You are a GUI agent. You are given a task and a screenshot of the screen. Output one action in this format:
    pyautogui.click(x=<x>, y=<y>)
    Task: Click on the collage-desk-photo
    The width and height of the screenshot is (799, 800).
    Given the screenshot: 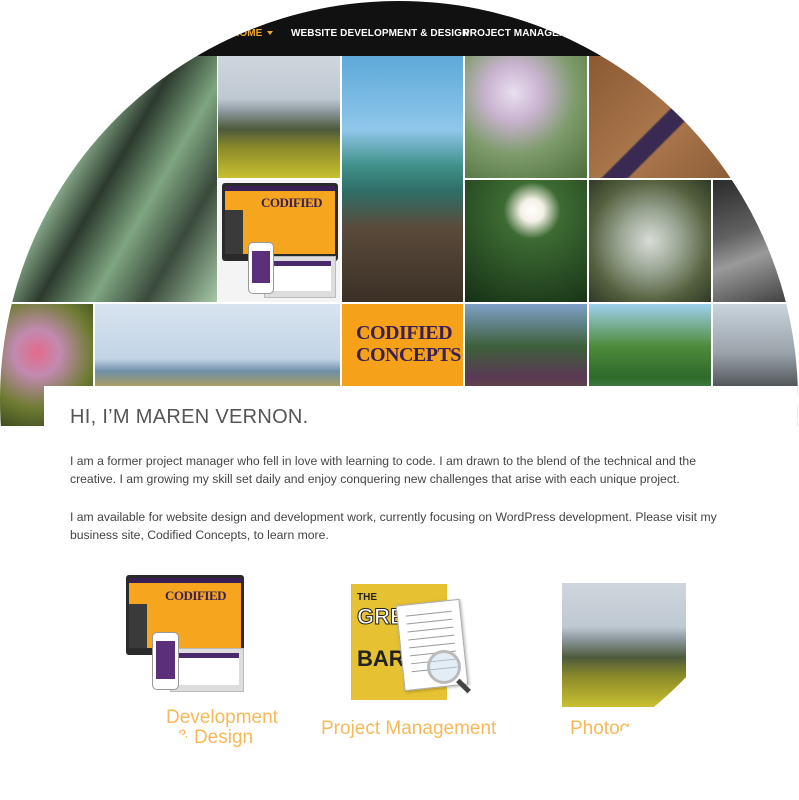 What is the action you would take?
    pyautogui.click(x=693, y=117)
    